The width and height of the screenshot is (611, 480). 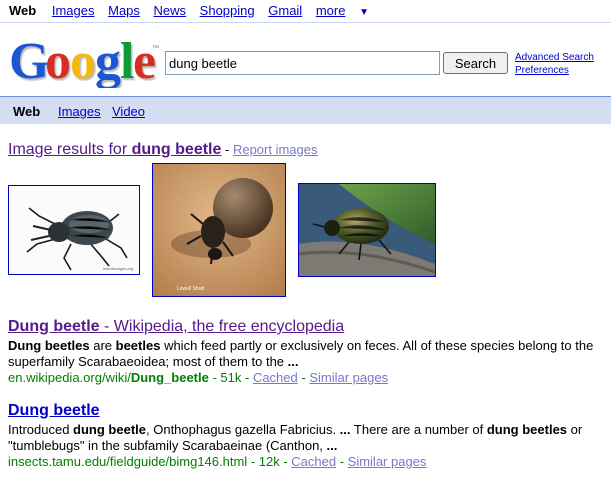 I want to click on advanced-search-link: Advanced Search, so click(x=554, y=57).